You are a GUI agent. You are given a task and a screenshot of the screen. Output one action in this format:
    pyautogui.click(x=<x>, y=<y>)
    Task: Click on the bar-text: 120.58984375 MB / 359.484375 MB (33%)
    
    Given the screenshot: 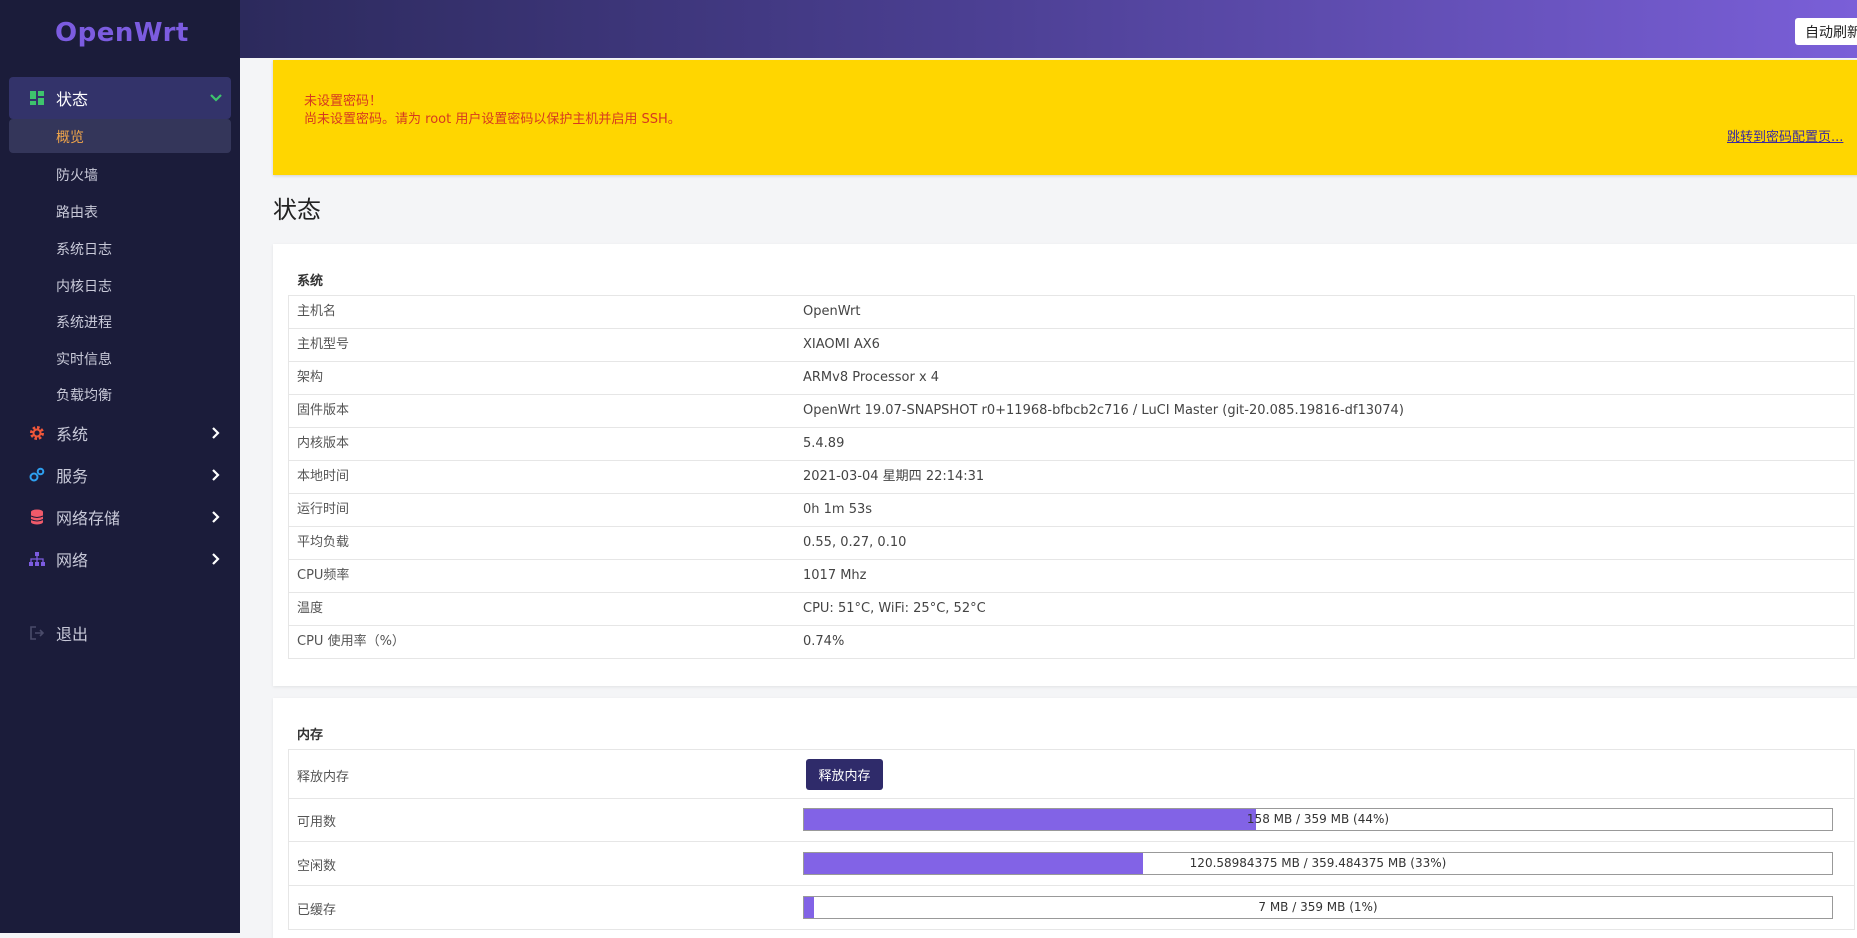 What is the action you would take?
    pyautogui.click(x=1318, y=863)
    